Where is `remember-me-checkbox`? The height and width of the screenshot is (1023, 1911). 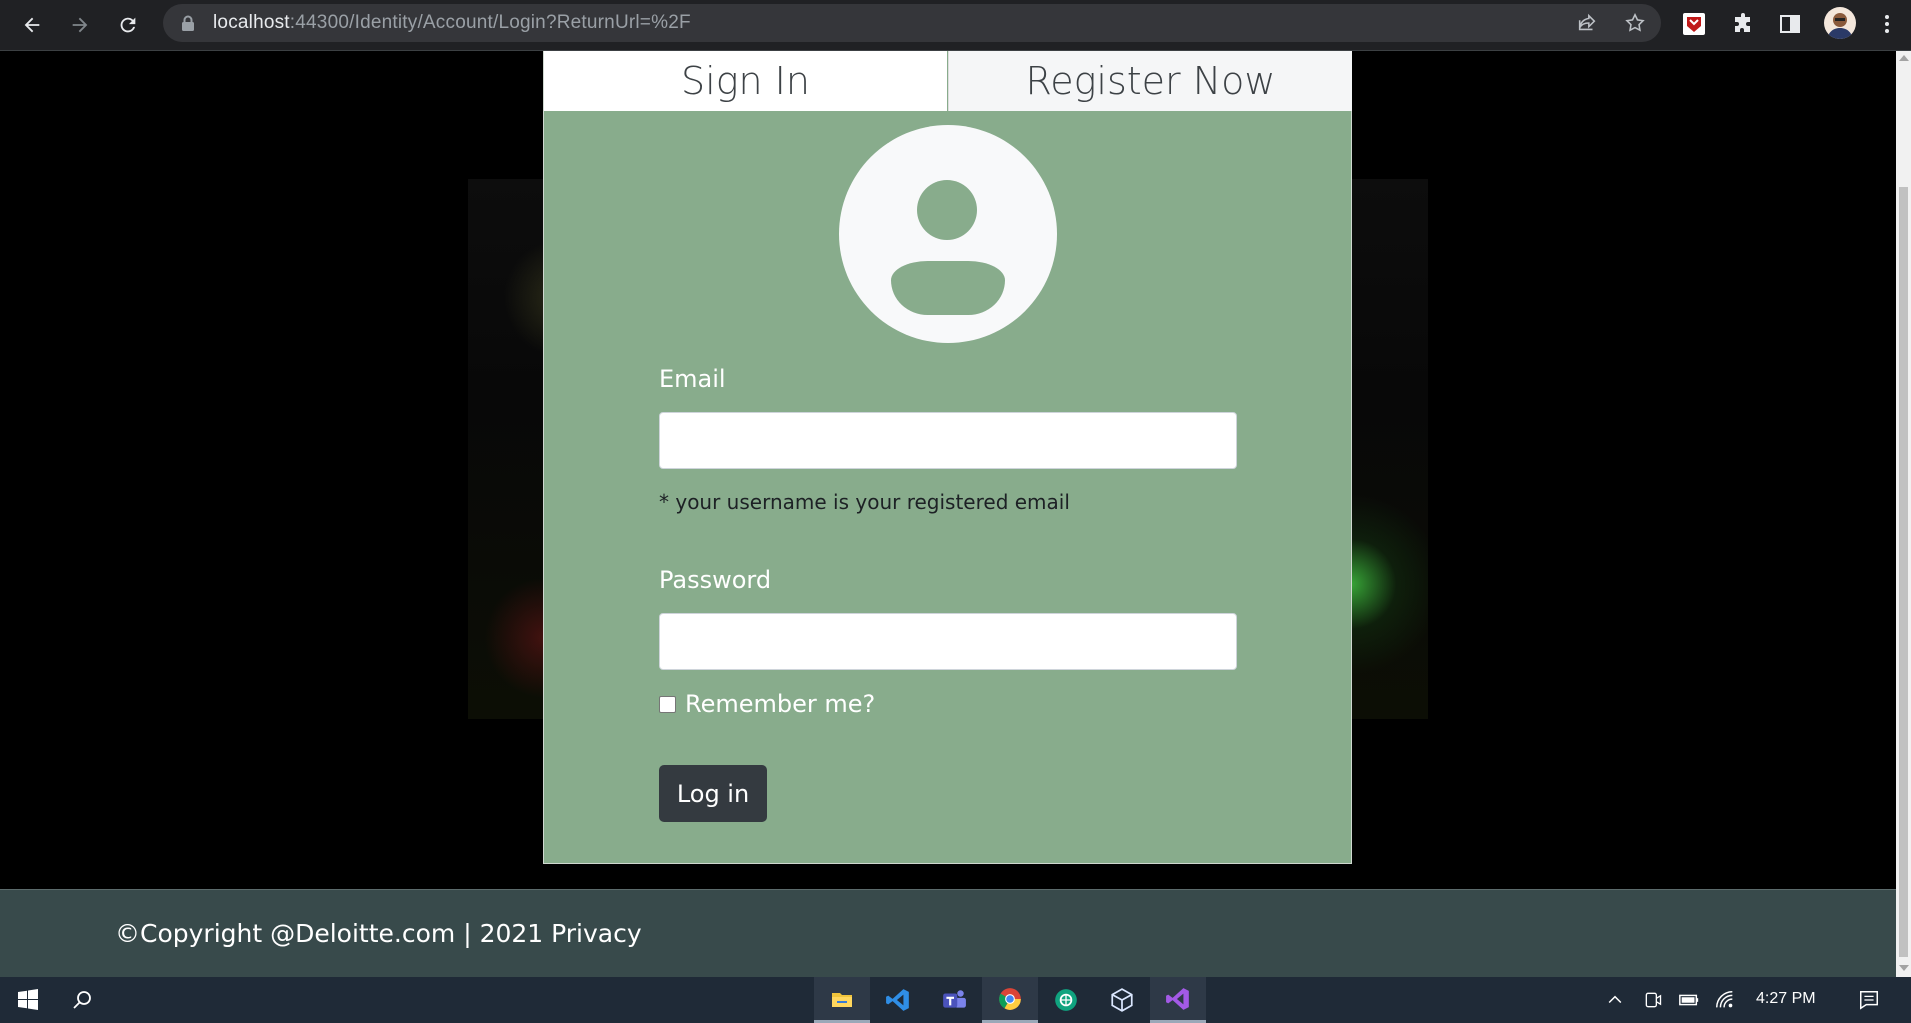 remember-me-checkbox is located at coordinates (667, 704).